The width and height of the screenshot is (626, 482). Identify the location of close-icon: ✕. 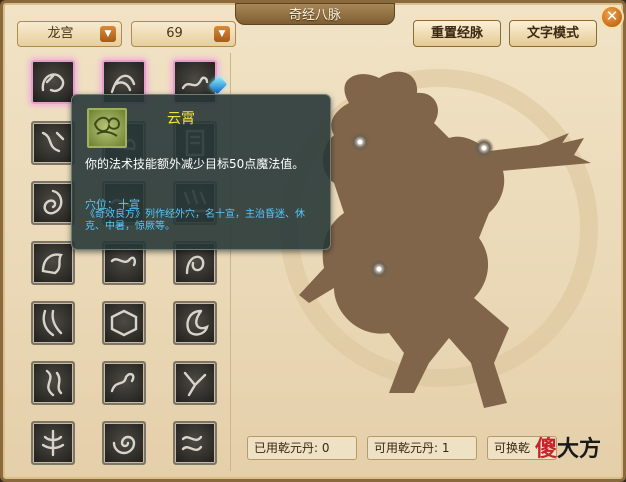
(612, 16).